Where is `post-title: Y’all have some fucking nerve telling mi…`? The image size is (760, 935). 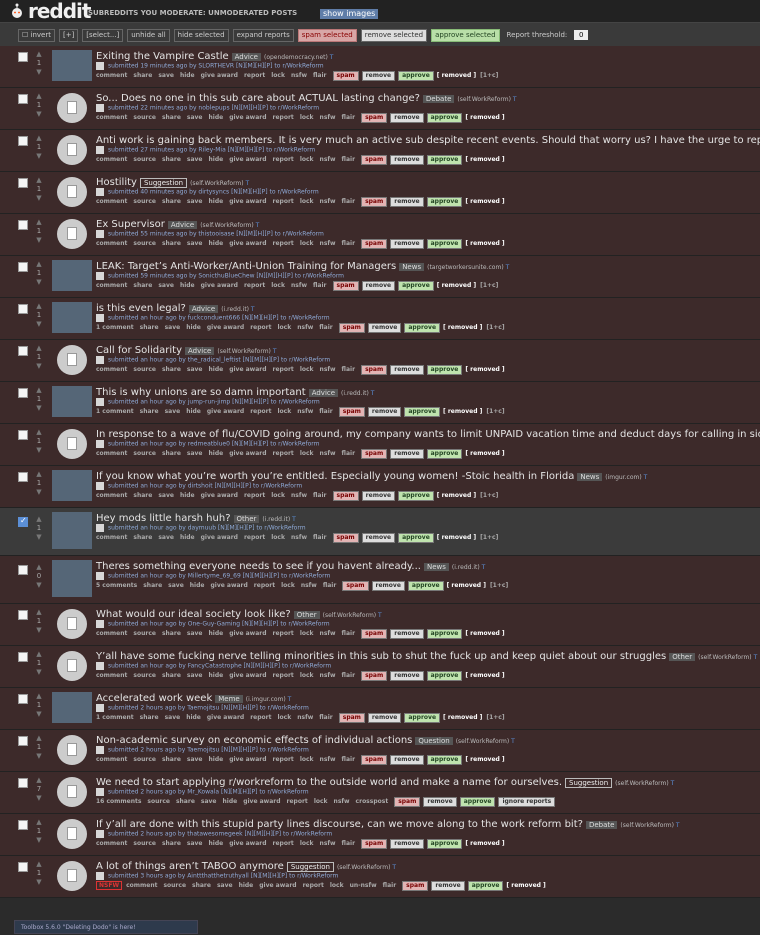
post-title: Y’all have some fucking nerve telling mi… is located at coordinates (381, 656).